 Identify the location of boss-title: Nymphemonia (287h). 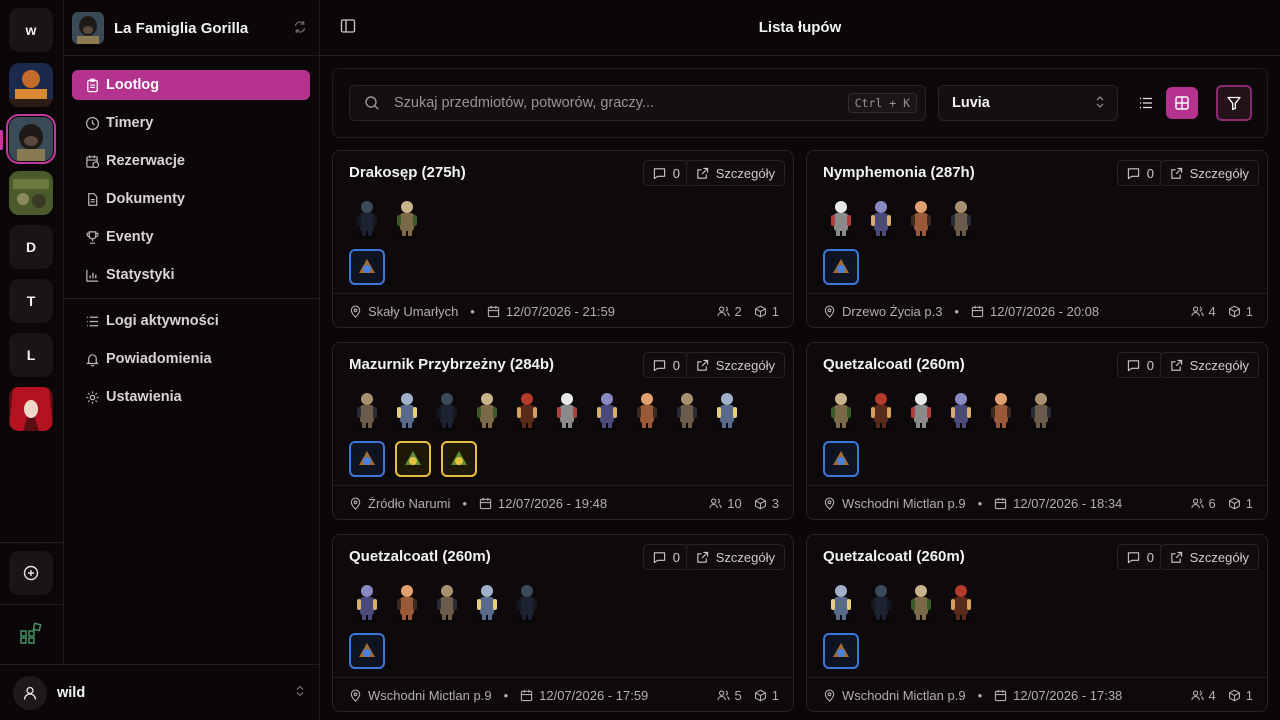
(899, 172).